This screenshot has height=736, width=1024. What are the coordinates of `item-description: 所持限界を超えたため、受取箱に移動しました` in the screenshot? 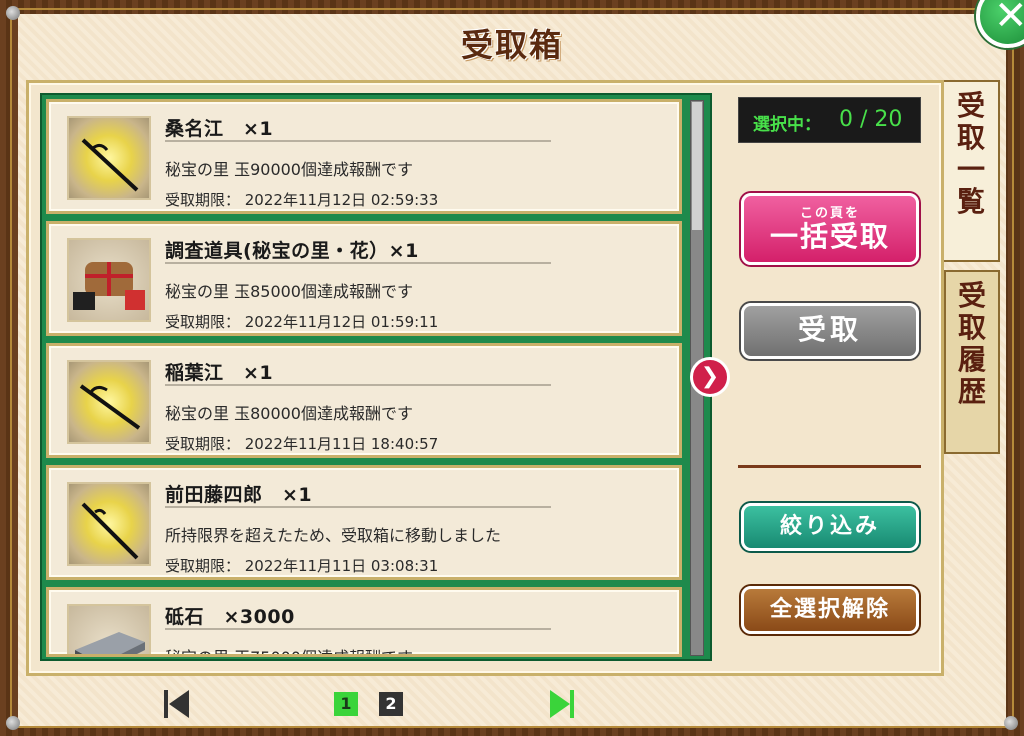 It's located at (333, 535).